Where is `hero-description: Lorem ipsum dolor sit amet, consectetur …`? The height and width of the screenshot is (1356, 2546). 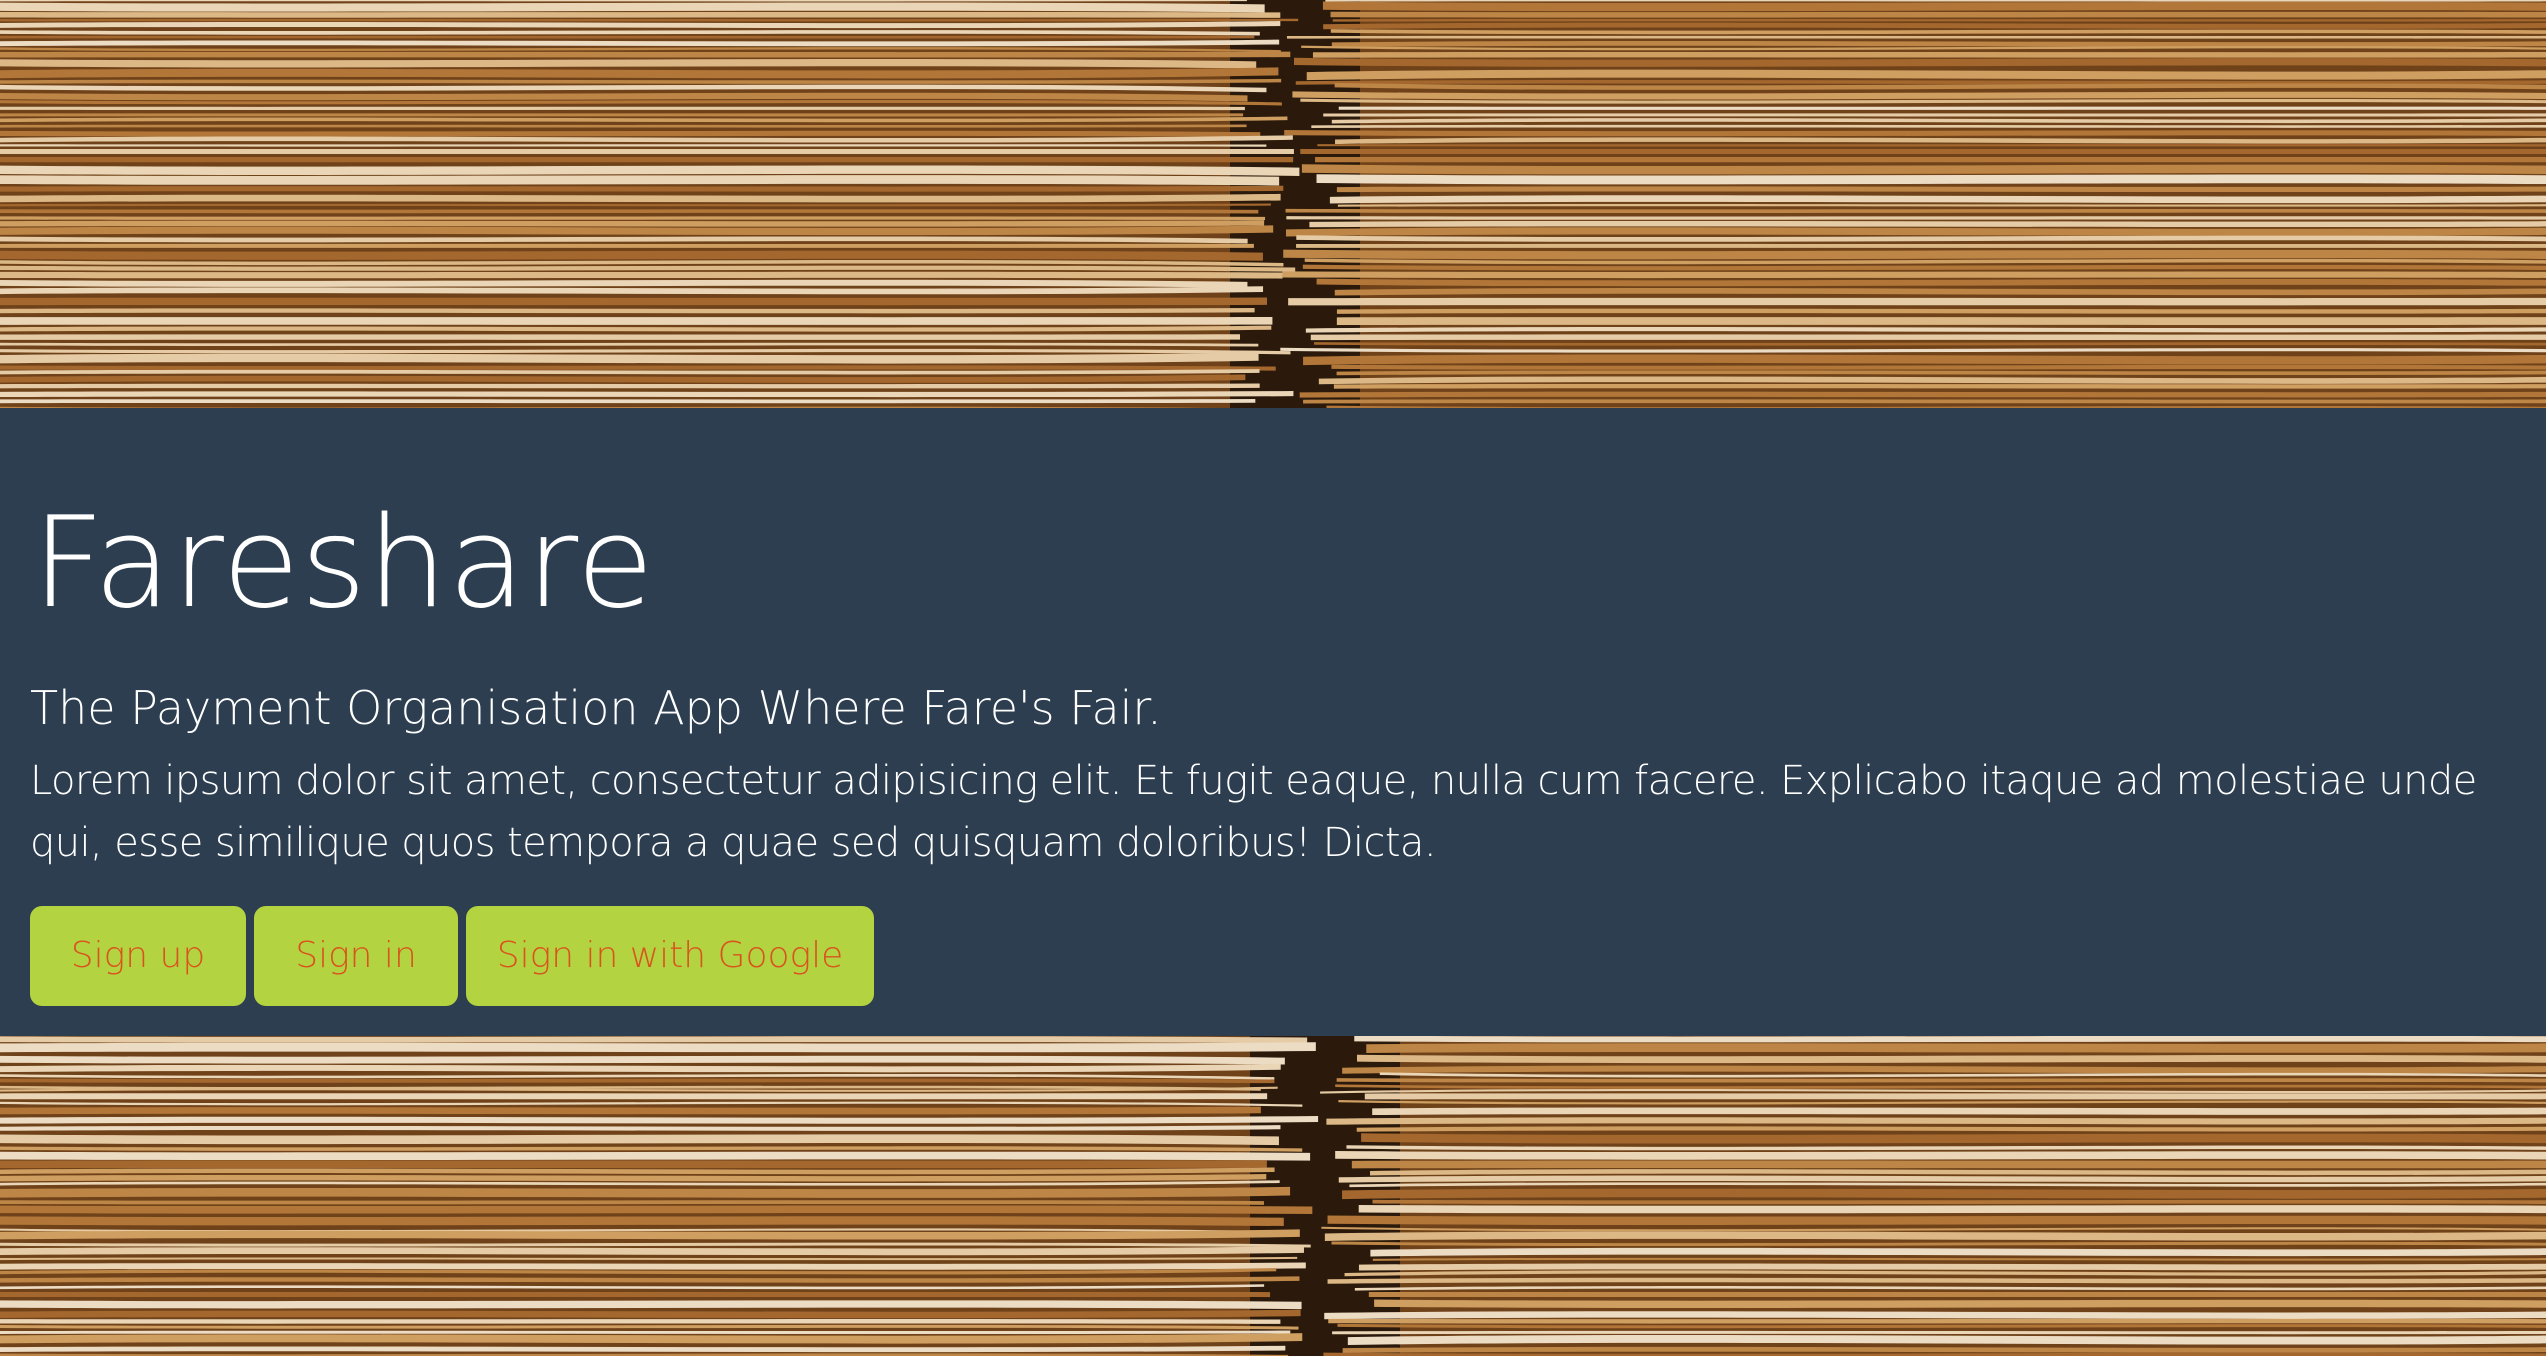 hero-description: Lorem ipsum dolor sit amet, consectetur … is located at coordinates (1253, 812).